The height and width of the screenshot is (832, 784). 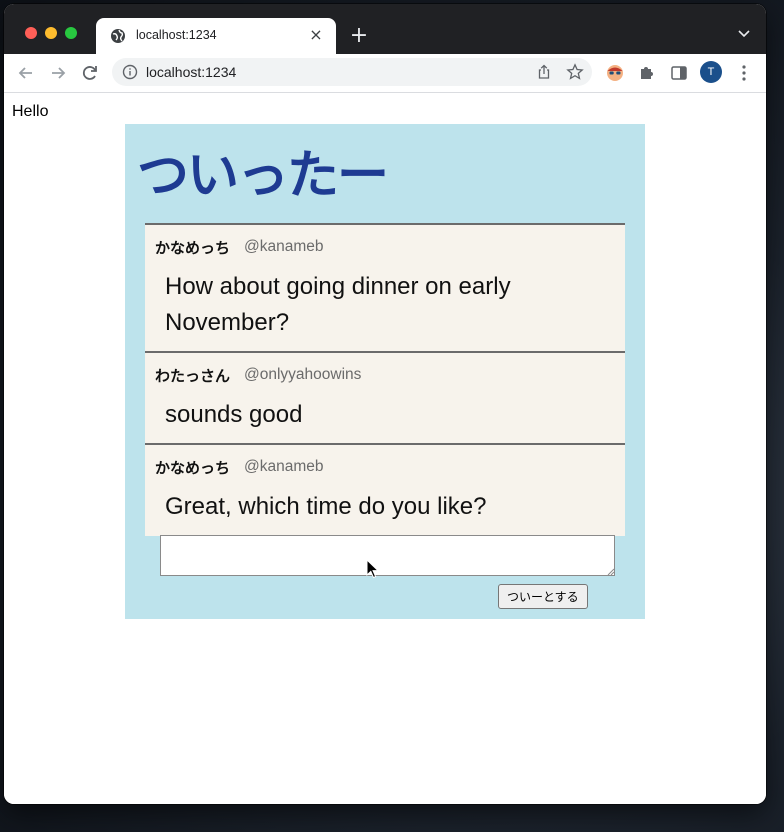 What do you see at coordinates (26, 73) in the screenshot?
I see `back-arrow-icon` at bounding box center [26, 73].